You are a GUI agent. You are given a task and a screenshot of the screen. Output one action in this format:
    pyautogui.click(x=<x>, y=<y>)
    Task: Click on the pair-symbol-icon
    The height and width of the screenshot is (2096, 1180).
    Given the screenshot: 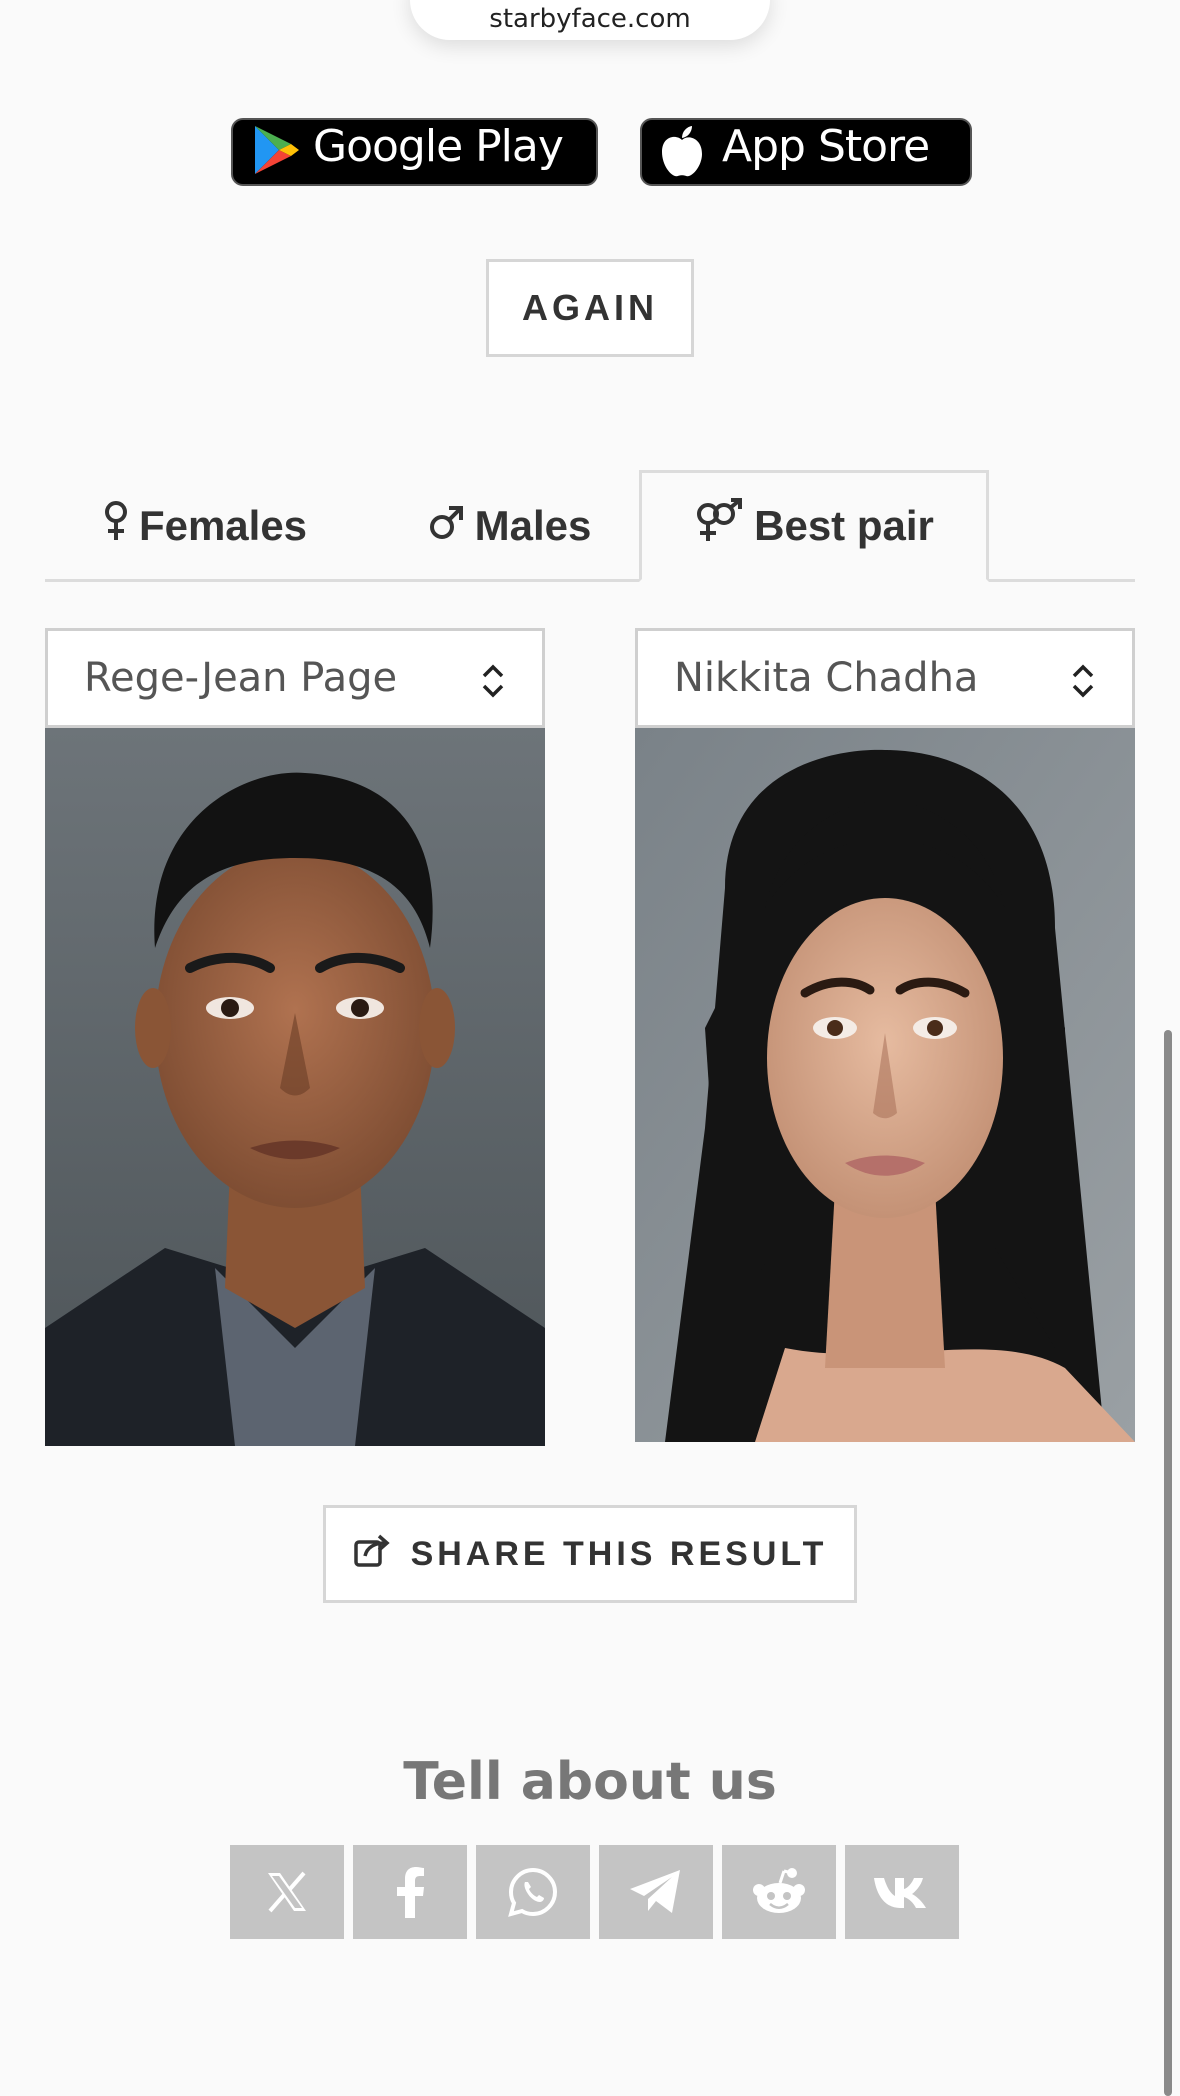 What is the action you would take?
    pyautogui.click(x=719, y=526)
    